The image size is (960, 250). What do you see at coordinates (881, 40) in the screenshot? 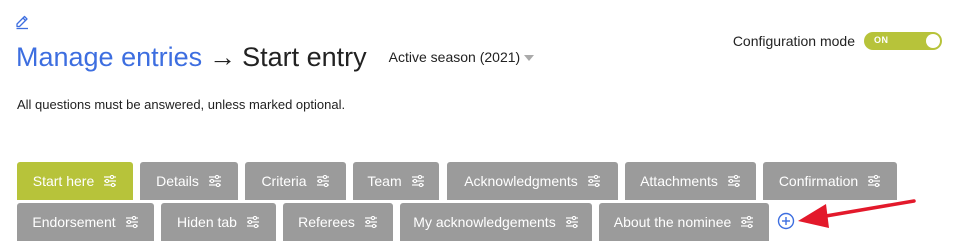
I see `toggle-state-label: ON` at bounding box center [881, 40].